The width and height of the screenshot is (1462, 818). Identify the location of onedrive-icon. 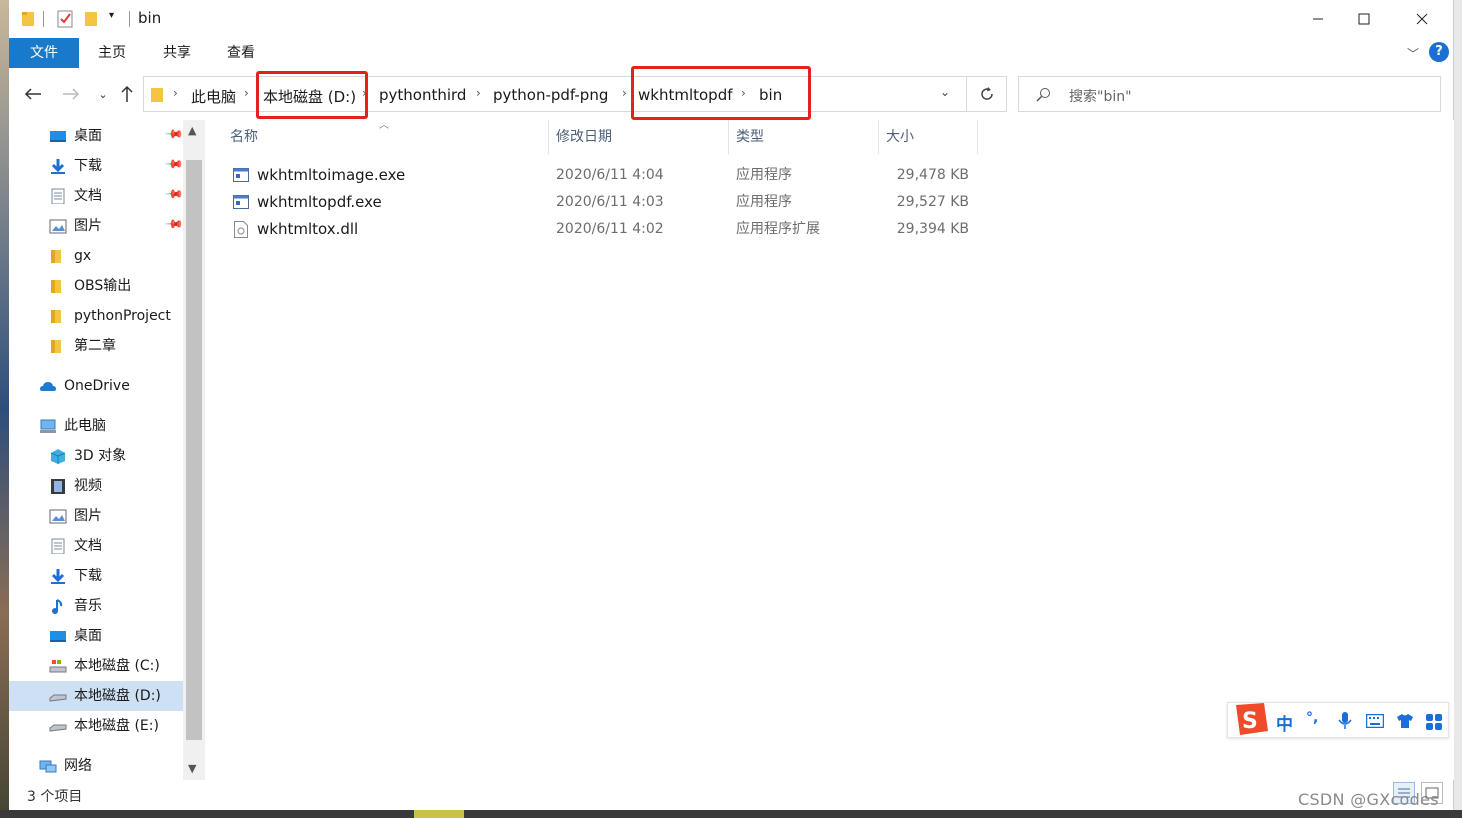
(48, 386).